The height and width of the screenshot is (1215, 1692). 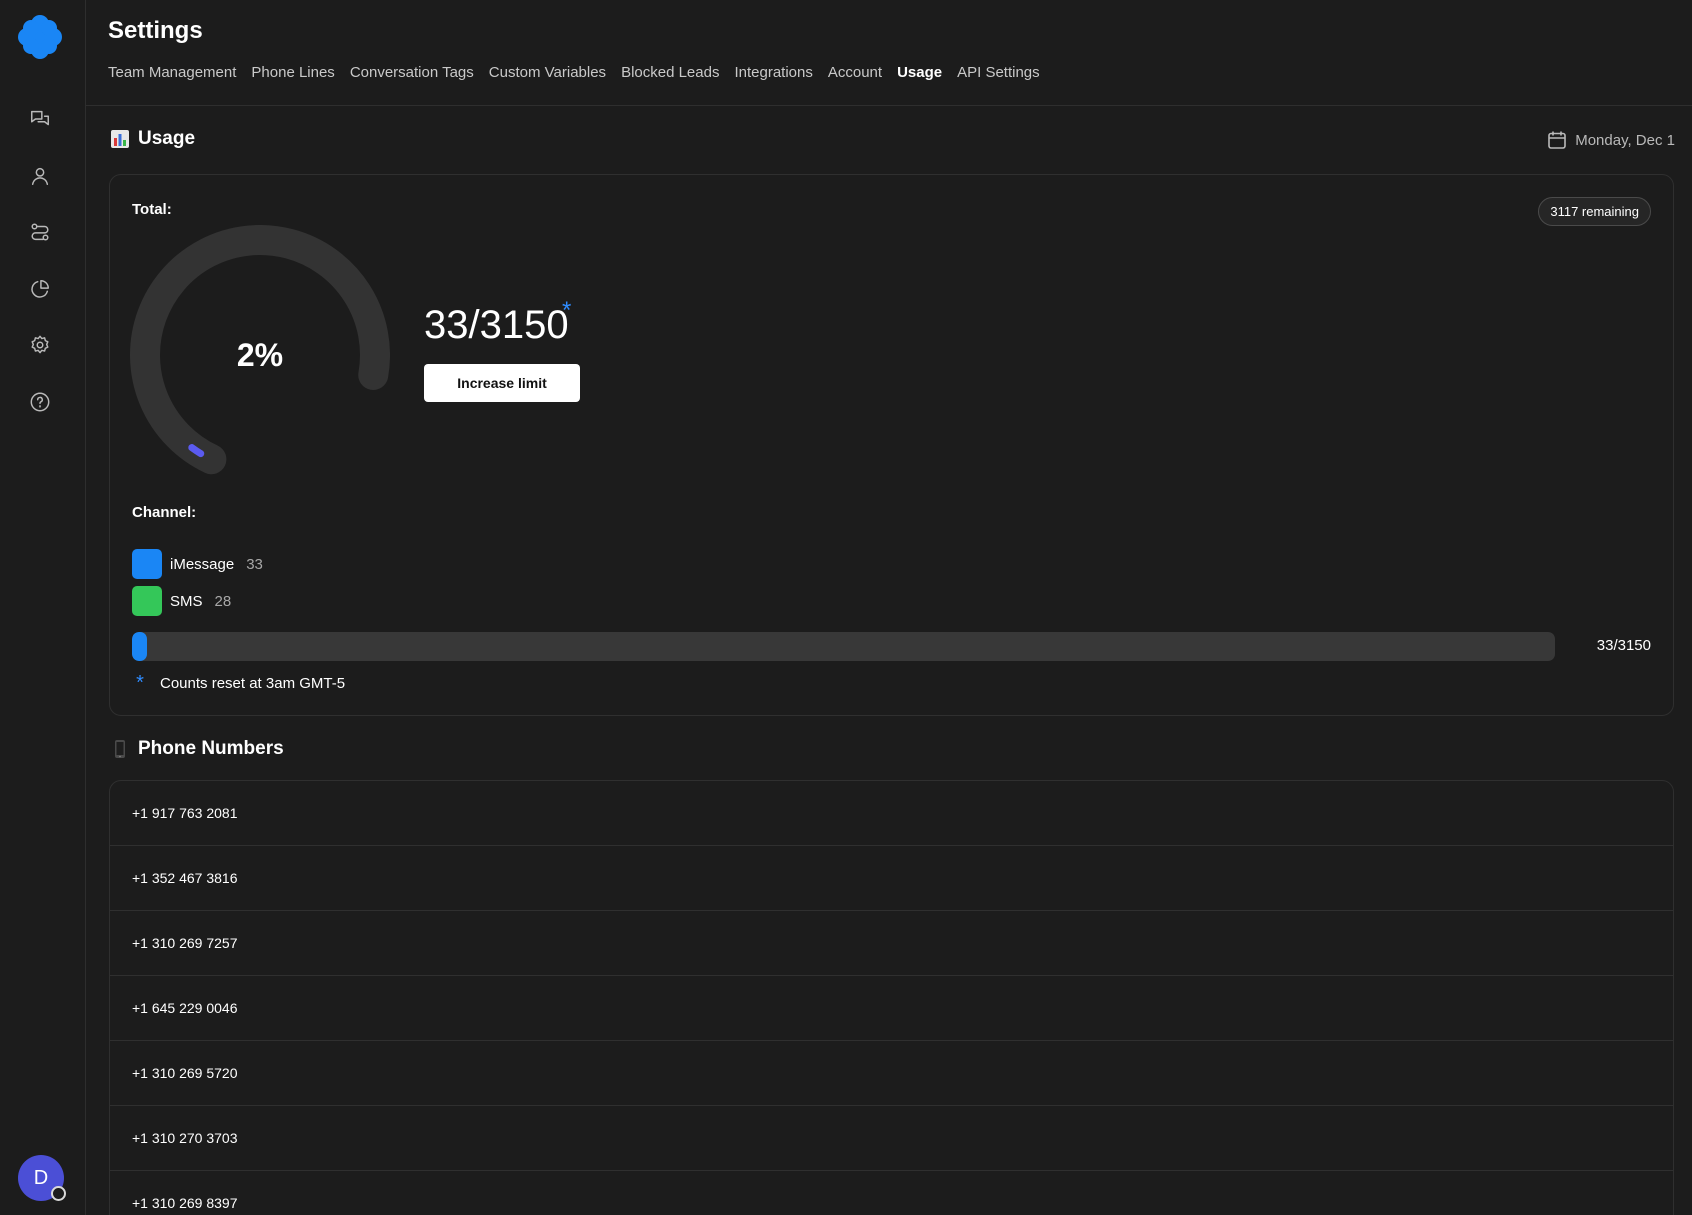 I want to click on date-text: Monday, Dec 1, so click(x=1625, y=140).